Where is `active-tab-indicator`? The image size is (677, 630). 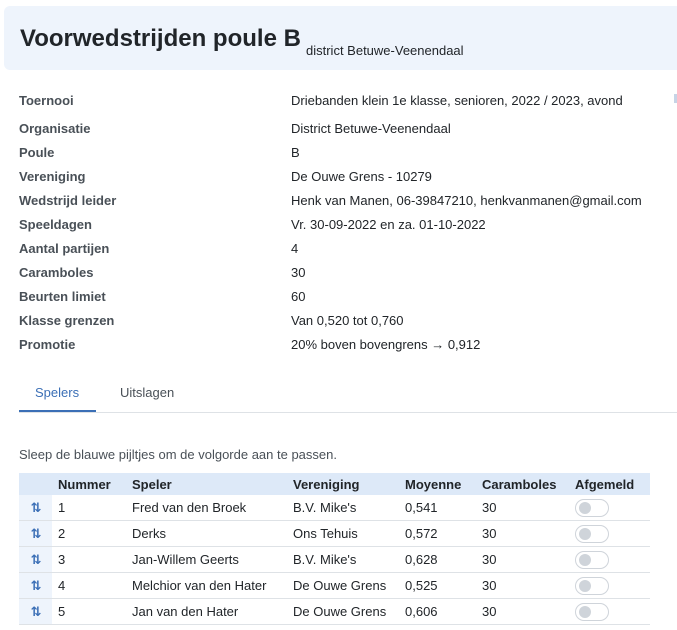 active-tab-indicator is located at coordinates (57, 411).